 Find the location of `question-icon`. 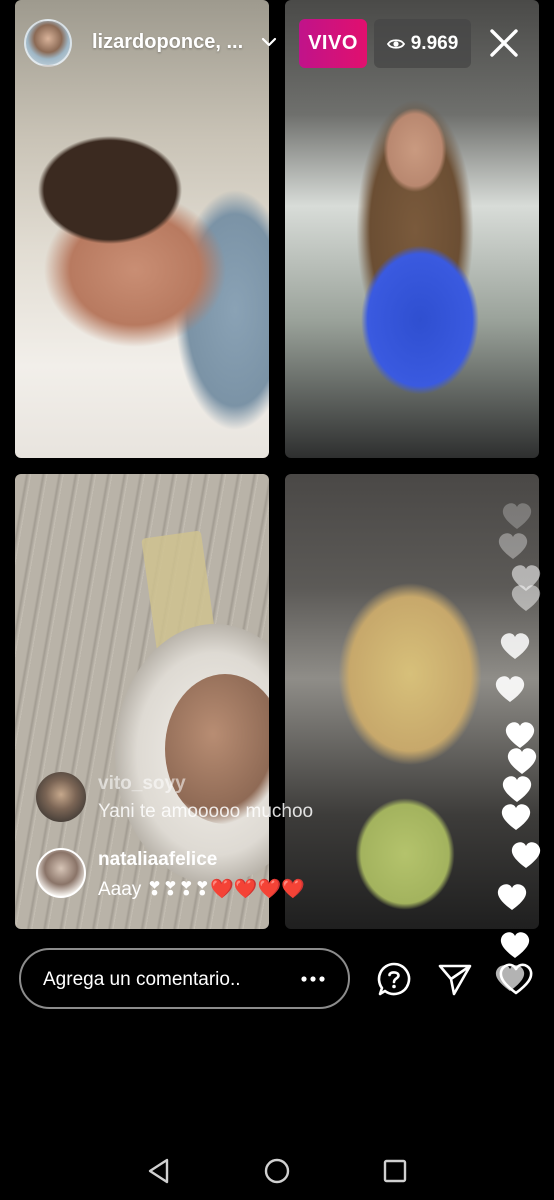

question-icon is located at coordinates (394, 979).